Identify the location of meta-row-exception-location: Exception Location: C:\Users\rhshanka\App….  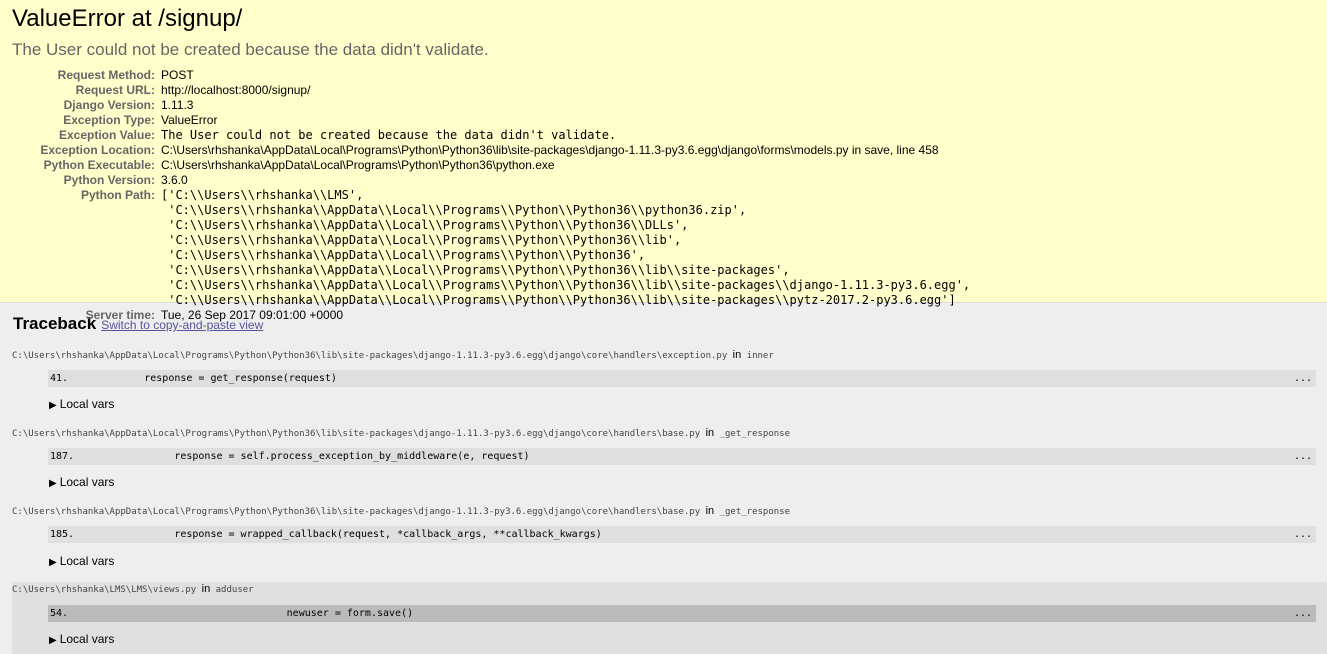
(491, 150).